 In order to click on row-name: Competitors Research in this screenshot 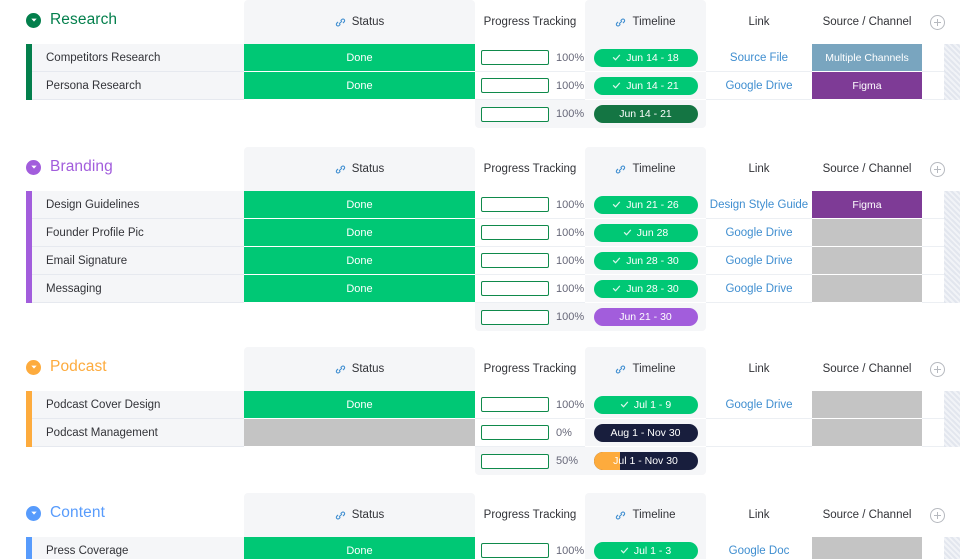, I will do `click(138, 58)`.